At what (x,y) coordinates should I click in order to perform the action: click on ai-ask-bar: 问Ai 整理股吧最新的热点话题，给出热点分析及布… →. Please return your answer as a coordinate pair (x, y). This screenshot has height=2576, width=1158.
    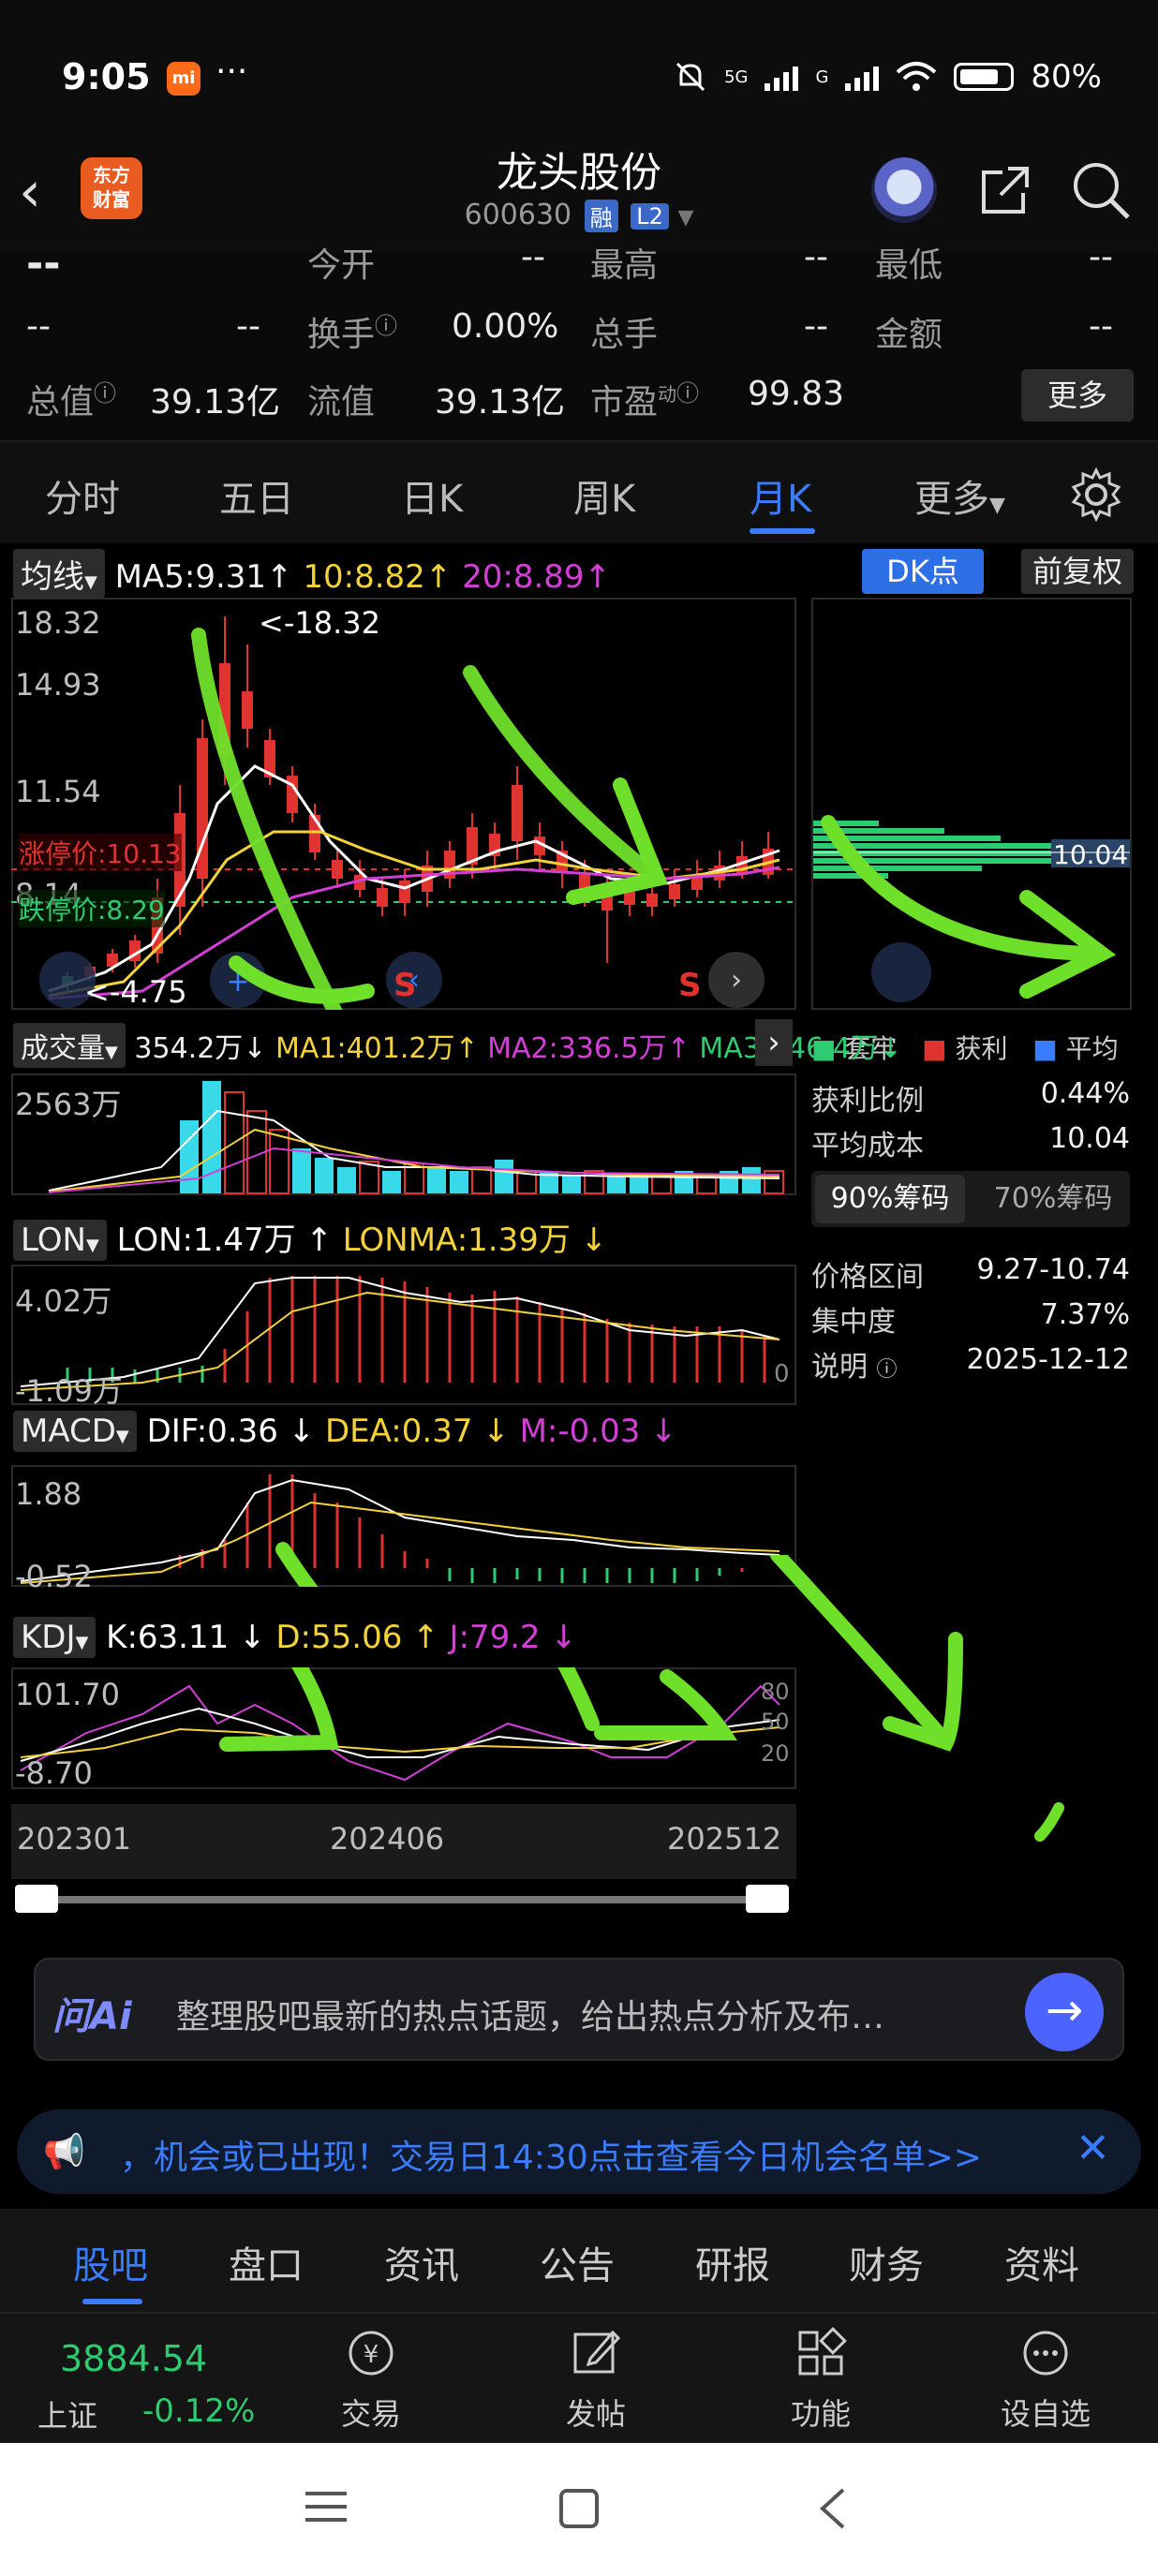
    Looking at the image, I should click on (579, 2009).